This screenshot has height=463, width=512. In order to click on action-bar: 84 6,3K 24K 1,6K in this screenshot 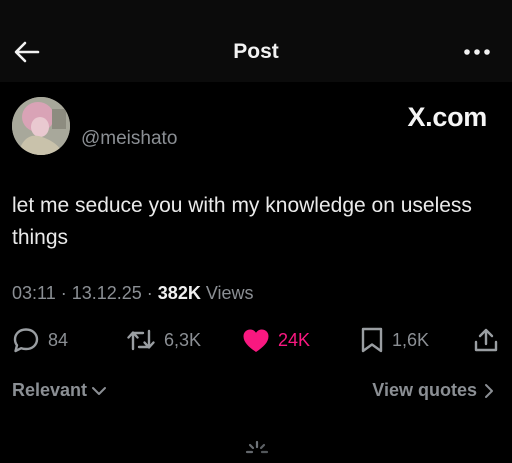, I will do `click(256, 340)`.